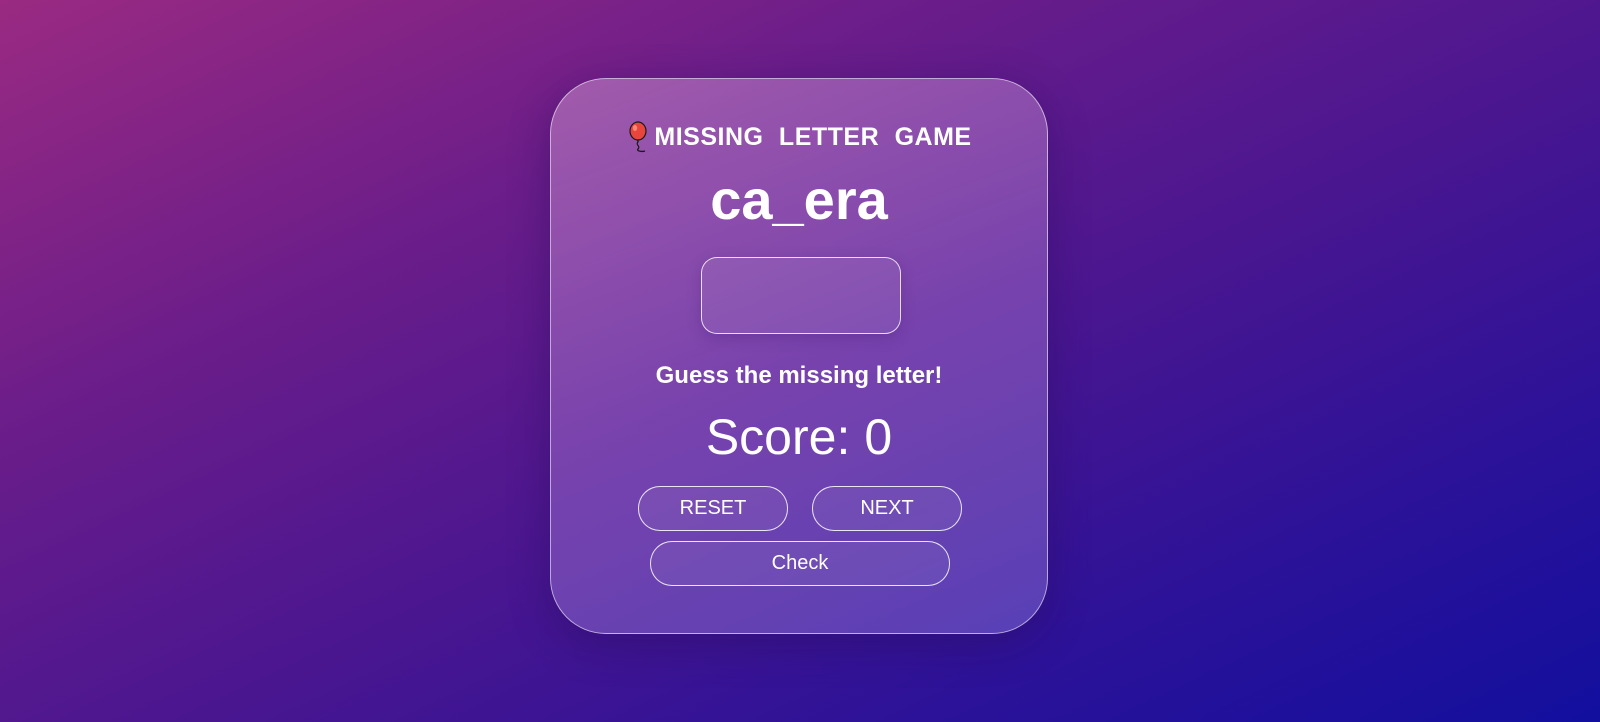  I want to click on answer-input, so click(801, 295).